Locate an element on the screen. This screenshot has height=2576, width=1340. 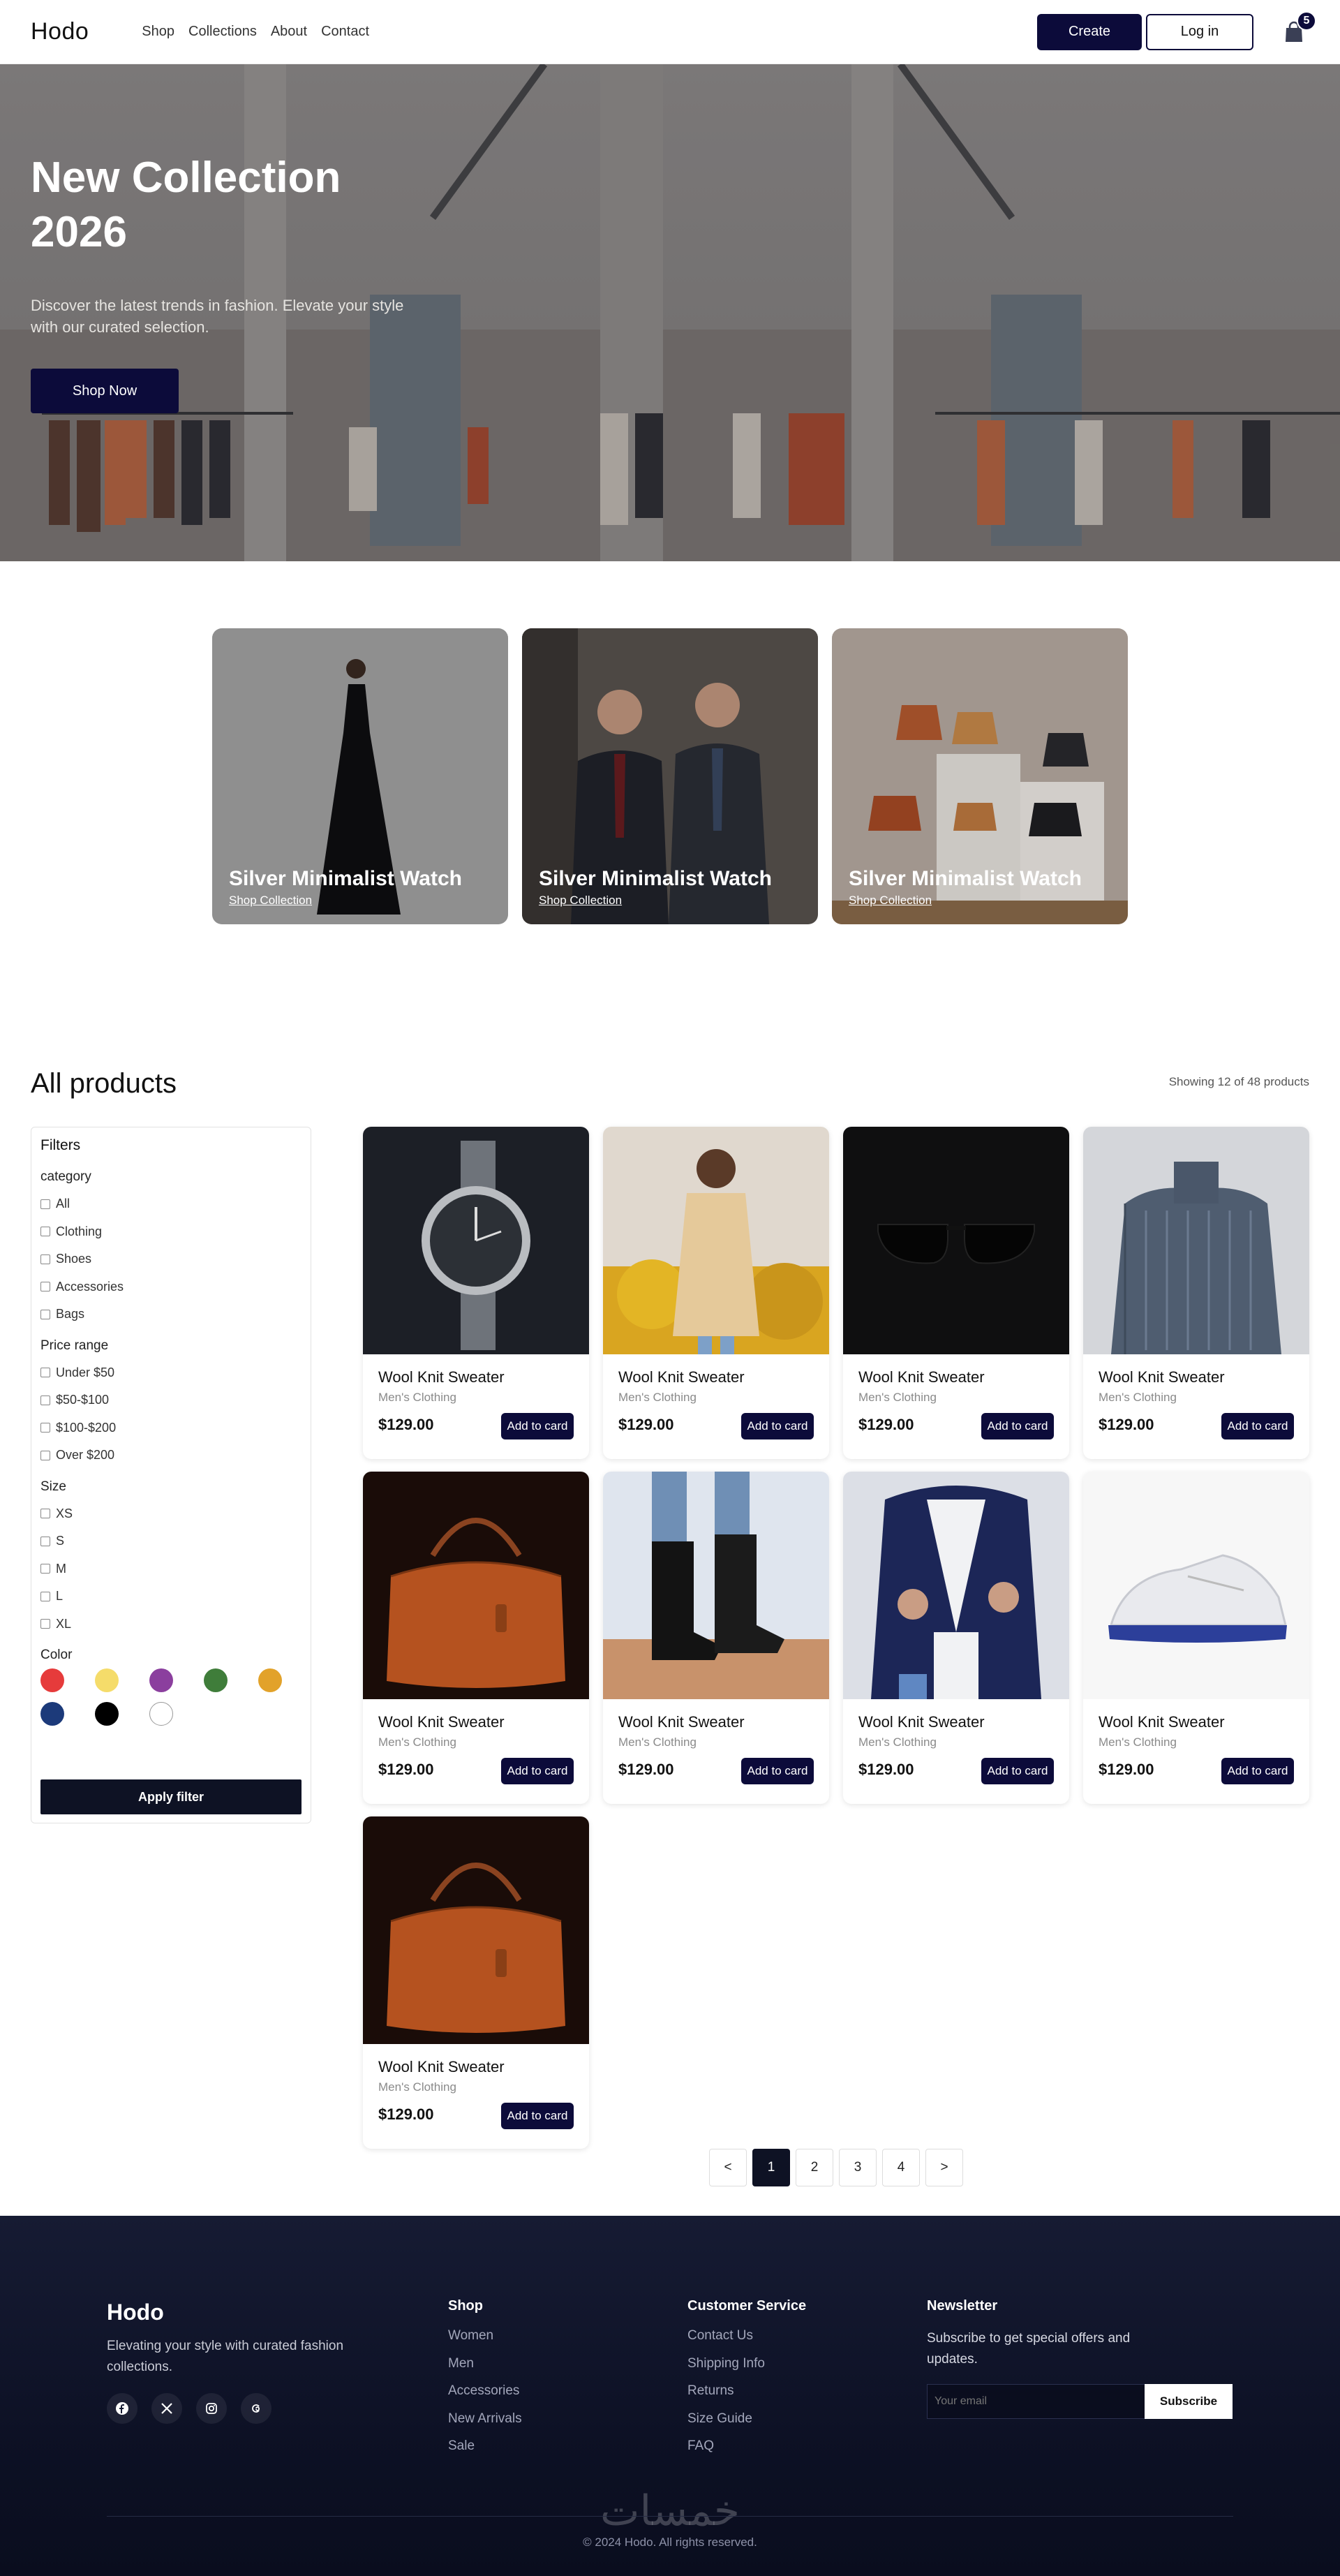
footer-link: New Arrivals is located at coordinates (485, 2425).